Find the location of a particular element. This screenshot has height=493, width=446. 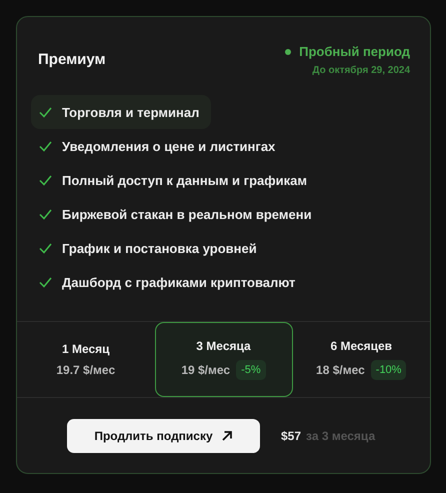

period-price: 19 $/мес is located at coordinates (205, 370).